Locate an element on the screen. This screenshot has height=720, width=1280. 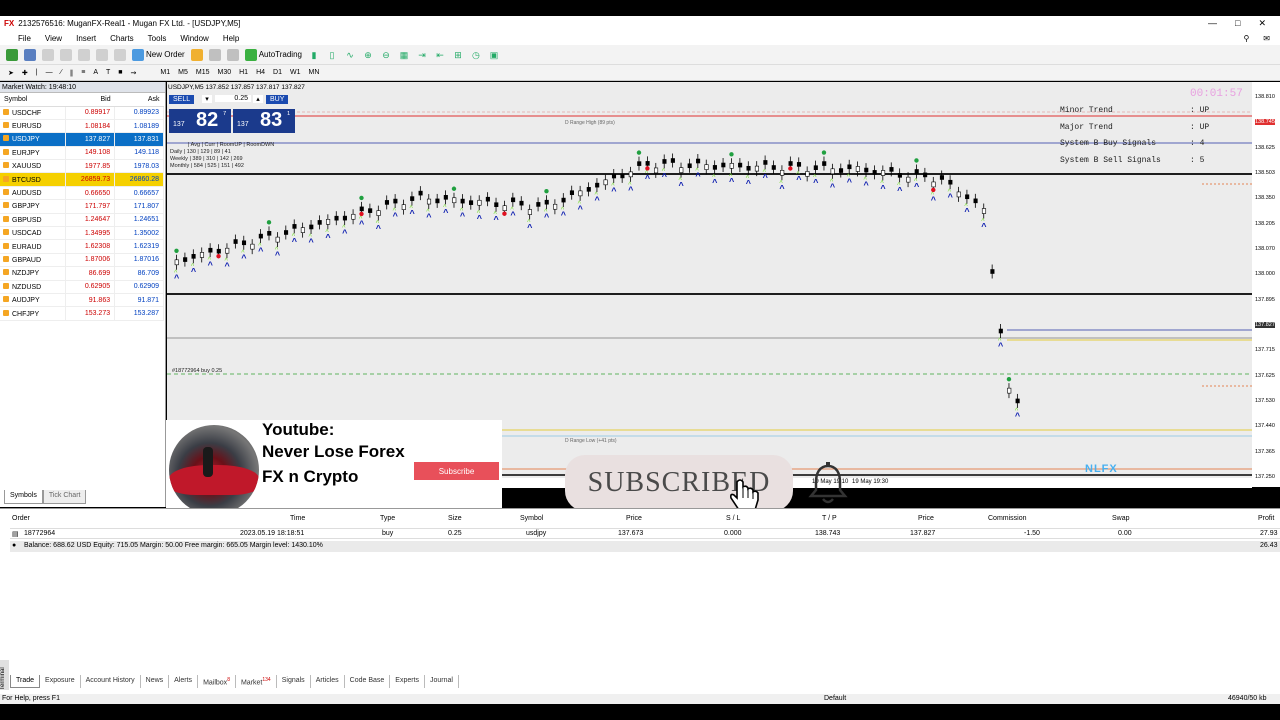
market-watch-row: GBPAUD 1.87006 1.87016 is located at coordinates (82, 260).